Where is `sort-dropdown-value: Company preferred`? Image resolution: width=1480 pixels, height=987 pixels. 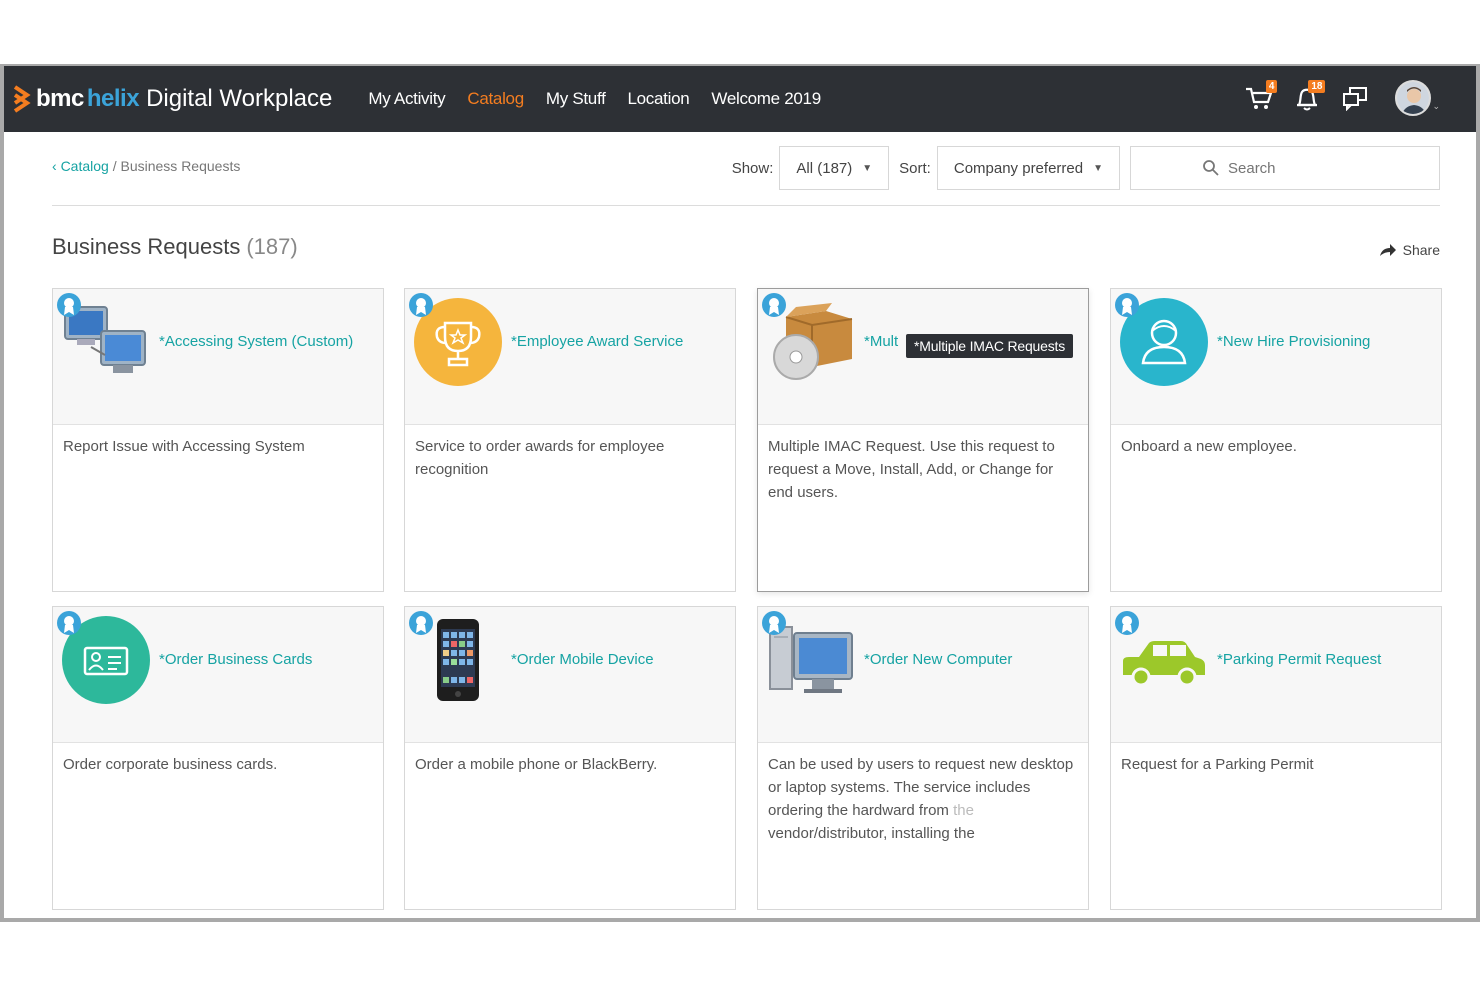 sort-dropdown-value: Company preferred is located at coordinates (1018, 168).